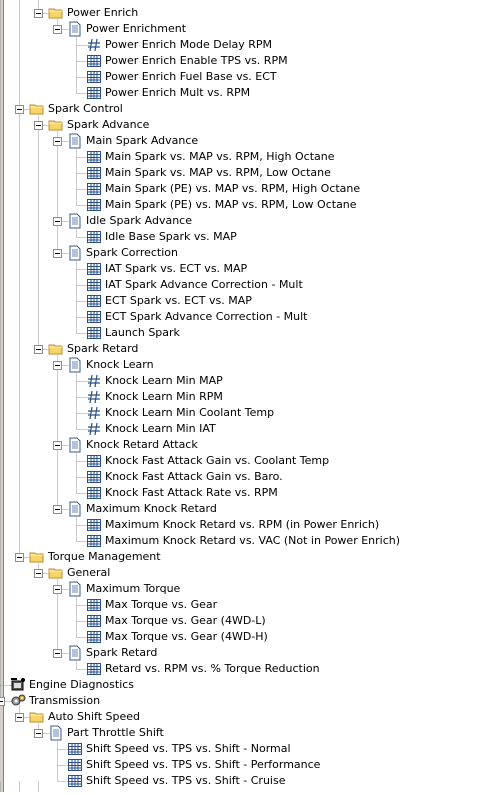 The height and width of the screenshot is (795, 477). Describe the element at coordinates (191, 77) in the screenshot. I see `tree-item-label: Power Enrich Fuel Base vs. ECT` at that location.